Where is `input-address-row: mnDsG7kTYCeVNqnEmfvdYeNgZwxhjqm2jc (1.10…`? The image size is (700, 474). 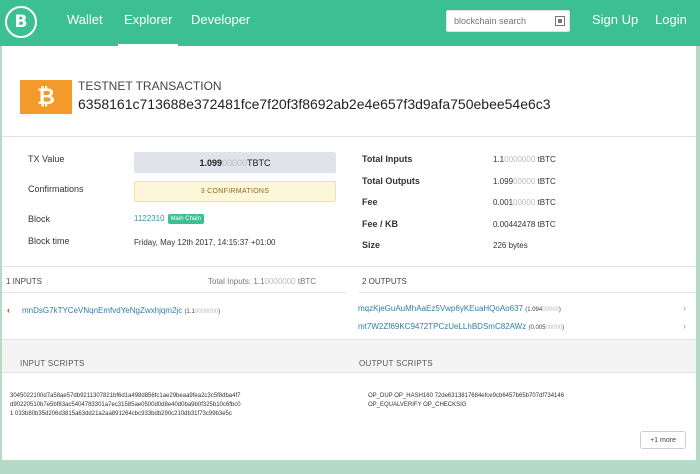
input-address-row: mnDsG7kTYCeVNqnEmfvdYeNgZwxhjqm2jc (1.10… is located at coordinates (121, 310).